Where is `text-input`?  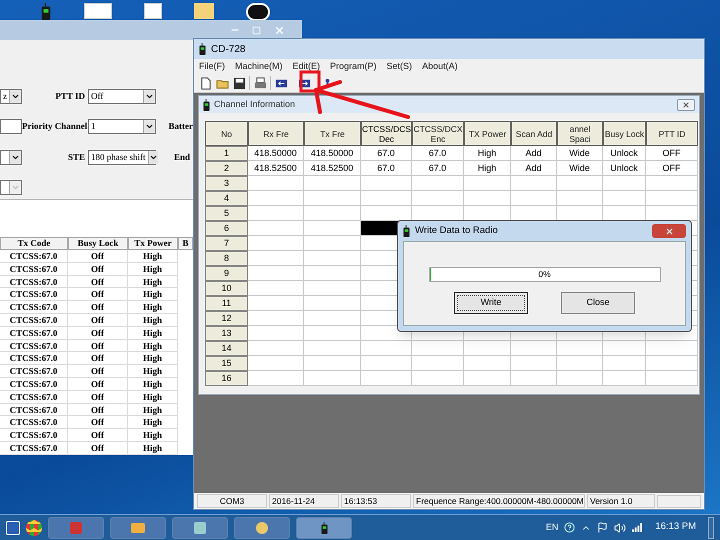
text-input is located at coordinates (11, 126).